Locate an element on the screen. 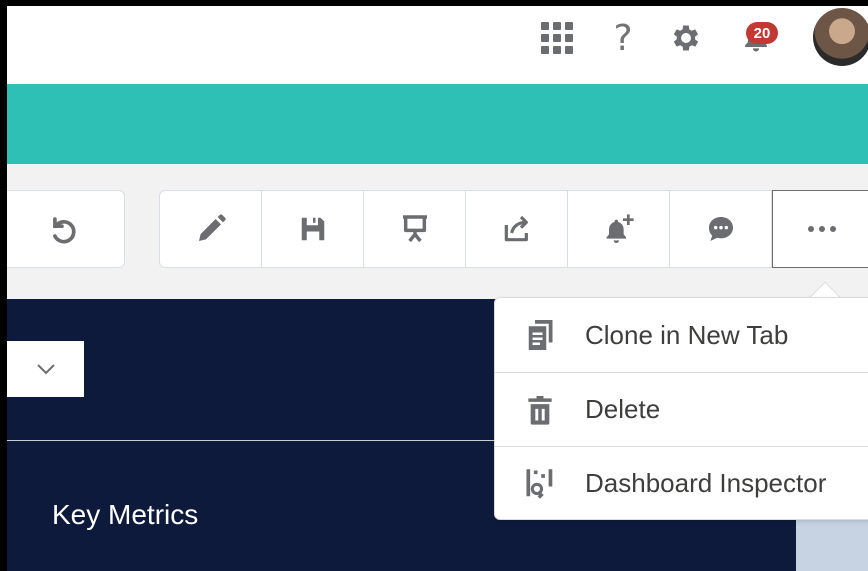 The height and width of the screenshot is (571, 868). menu-item-label: Clone in New Tab is located at coordinates (687, 334).